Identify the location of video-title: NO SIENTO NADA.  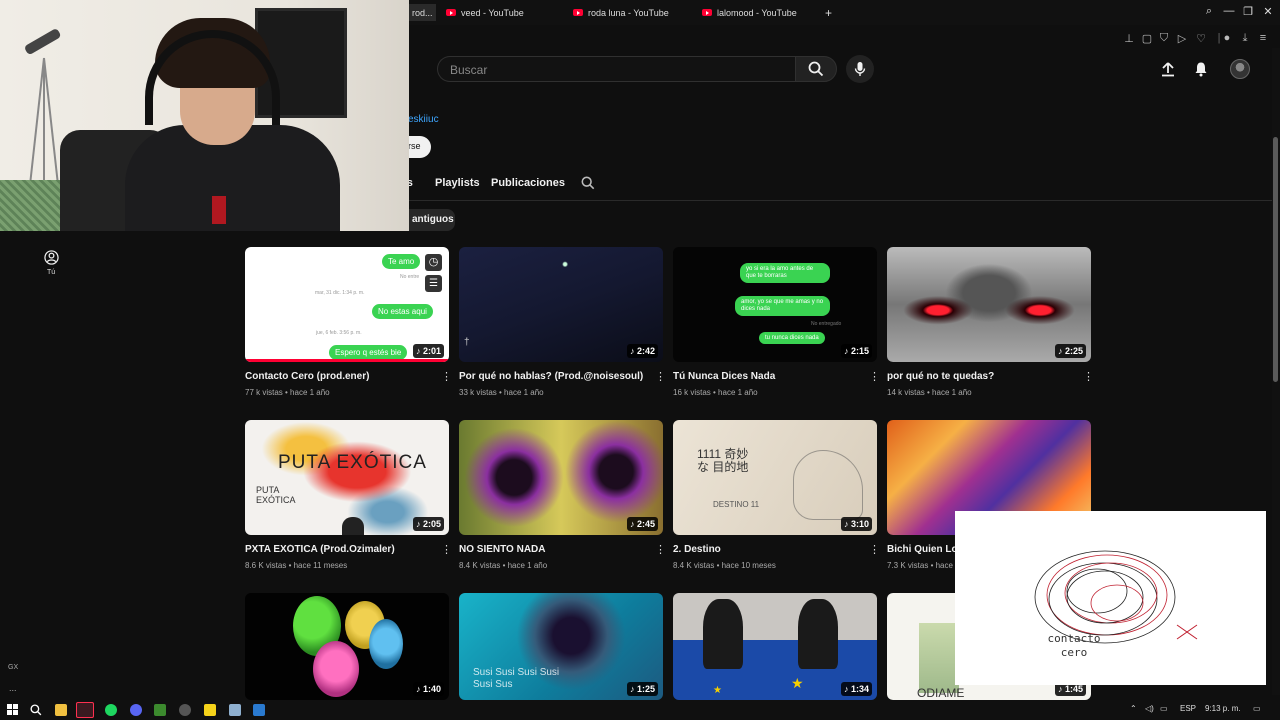
(551, 549).